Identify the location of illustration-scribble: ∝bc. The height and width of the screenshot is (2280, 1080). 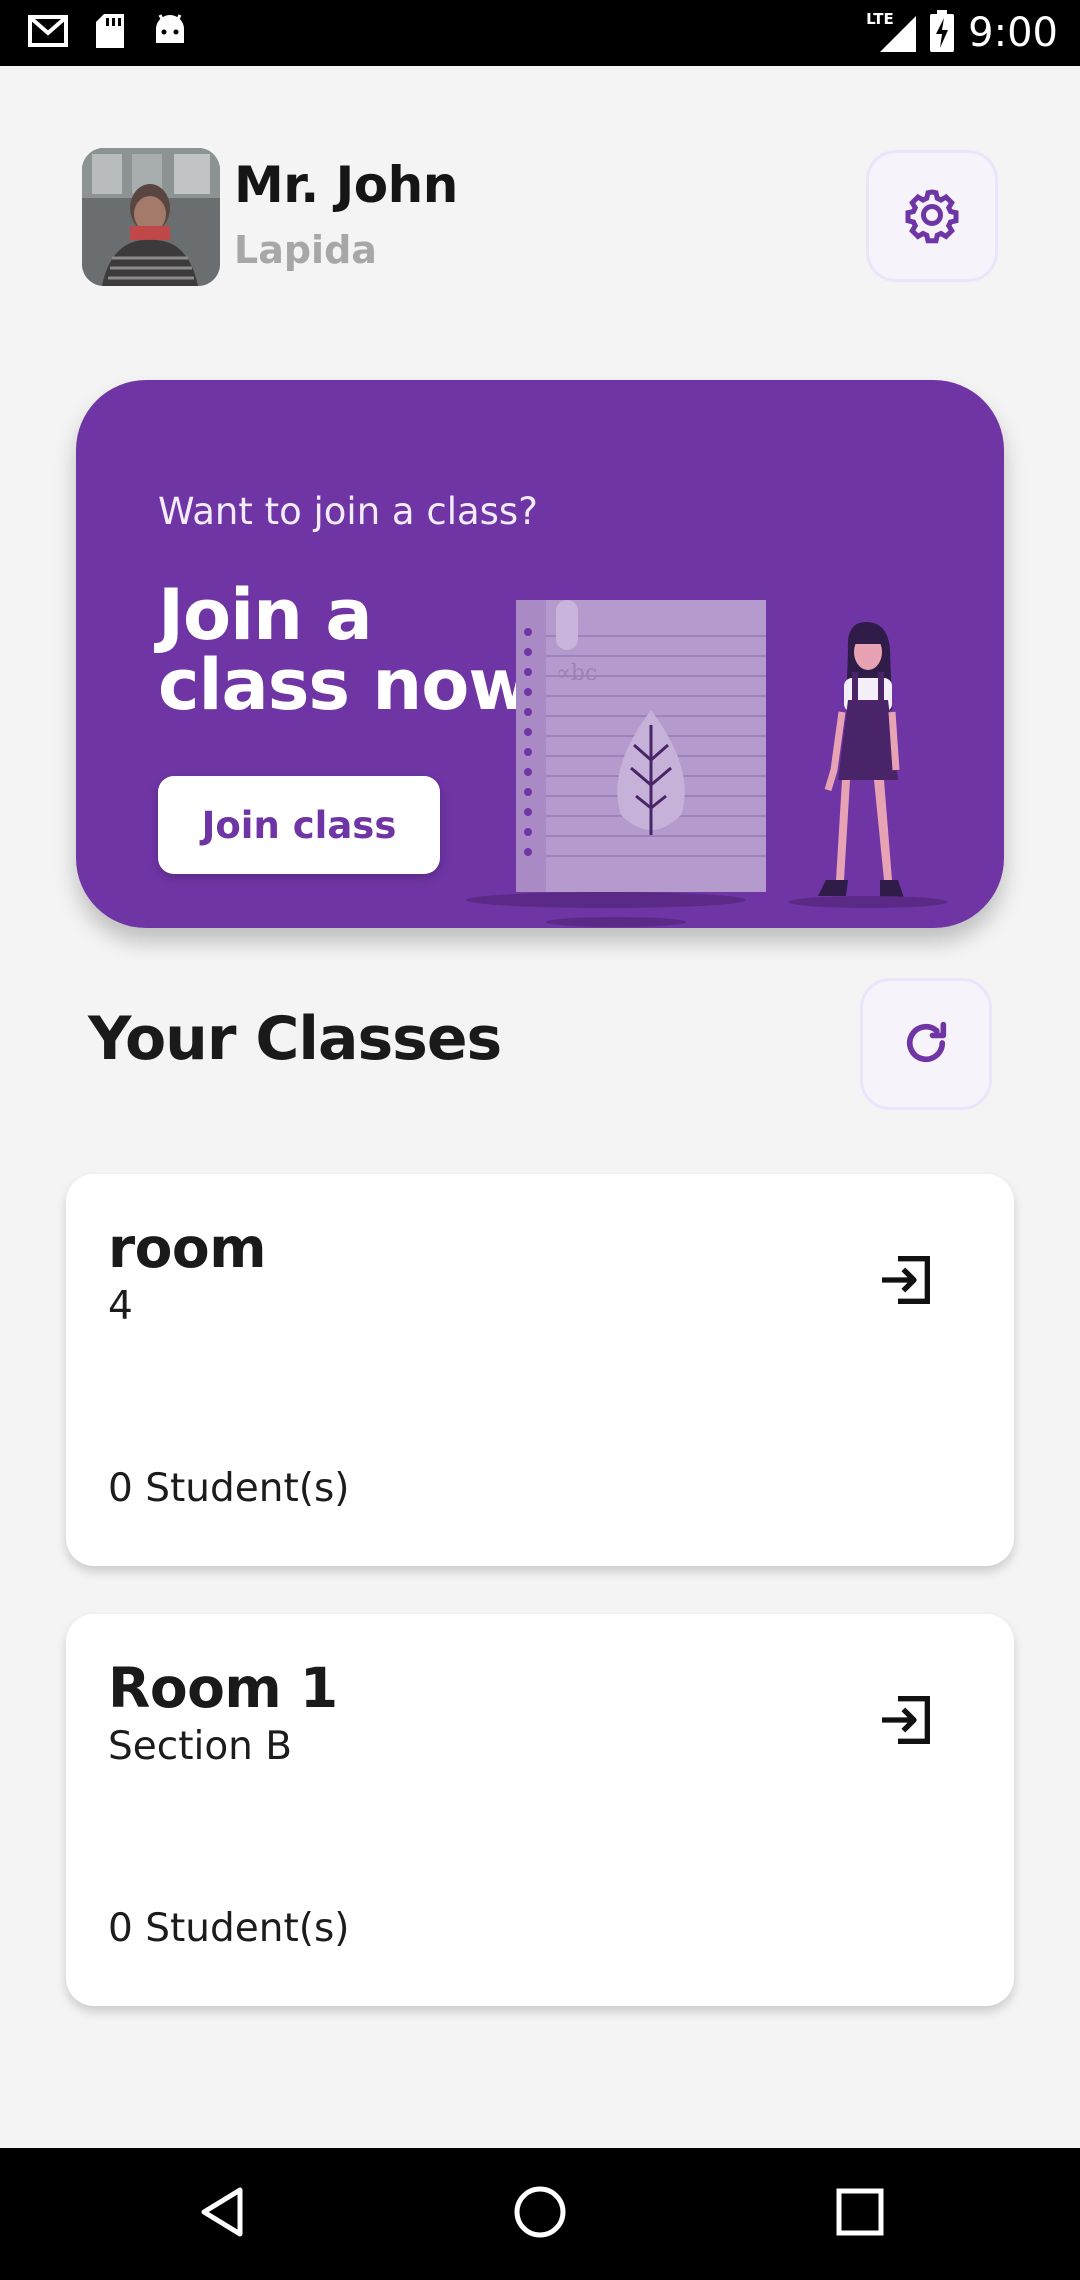
(576, 673).